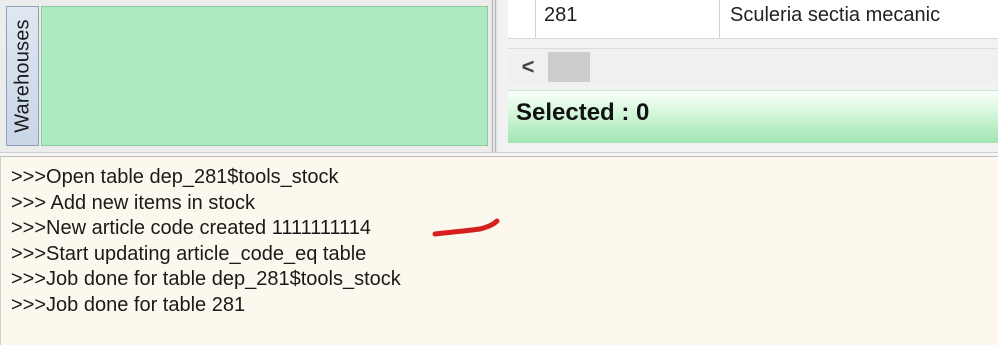 The width and height of the screenshot is (998, 345). Describe the element at coordinates (189, 253) in the screenshot. I see `log-line: >>>Start updating article_code_eq table` at that location.